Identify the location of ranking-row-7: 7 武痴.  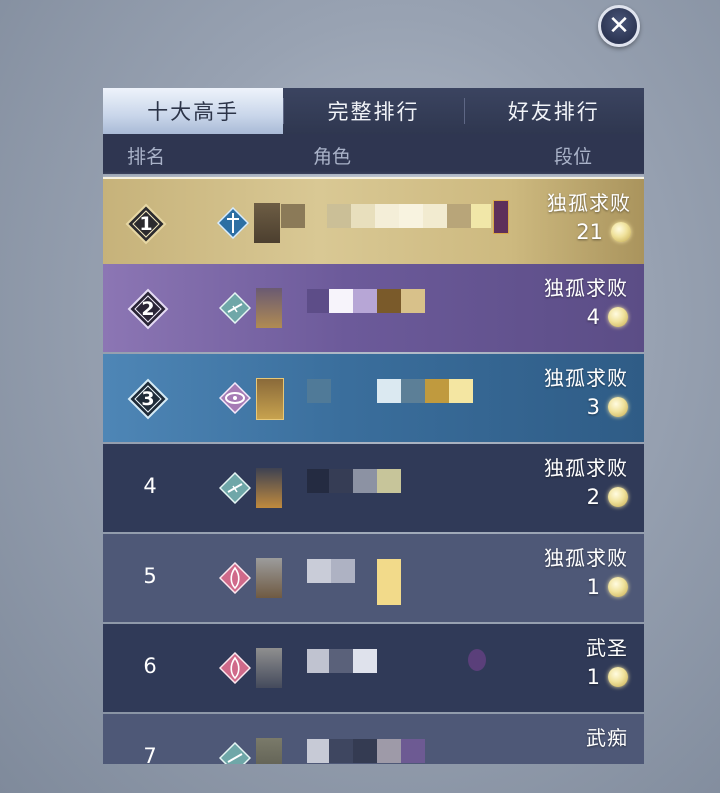
(373, 739).